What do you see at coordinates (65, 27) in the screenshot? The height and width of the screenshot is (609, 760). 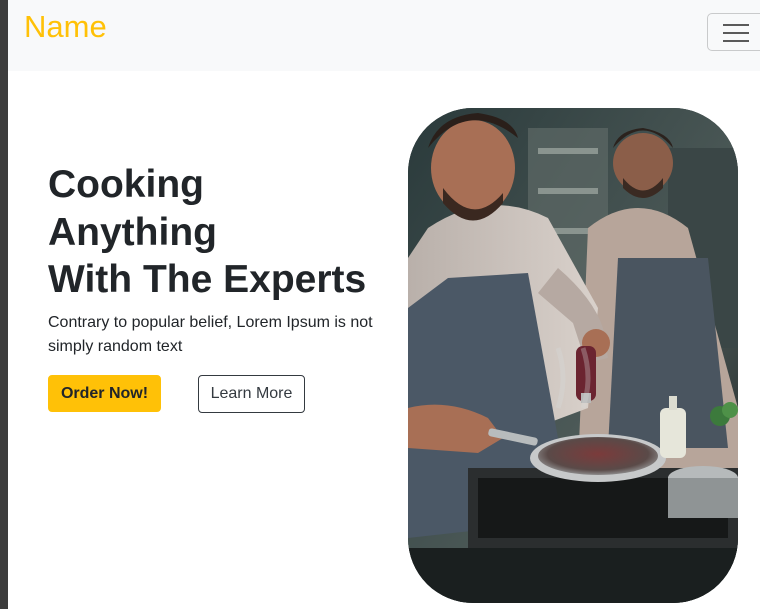 I see `brand-logo: Name` at bounding box center [65, 27].